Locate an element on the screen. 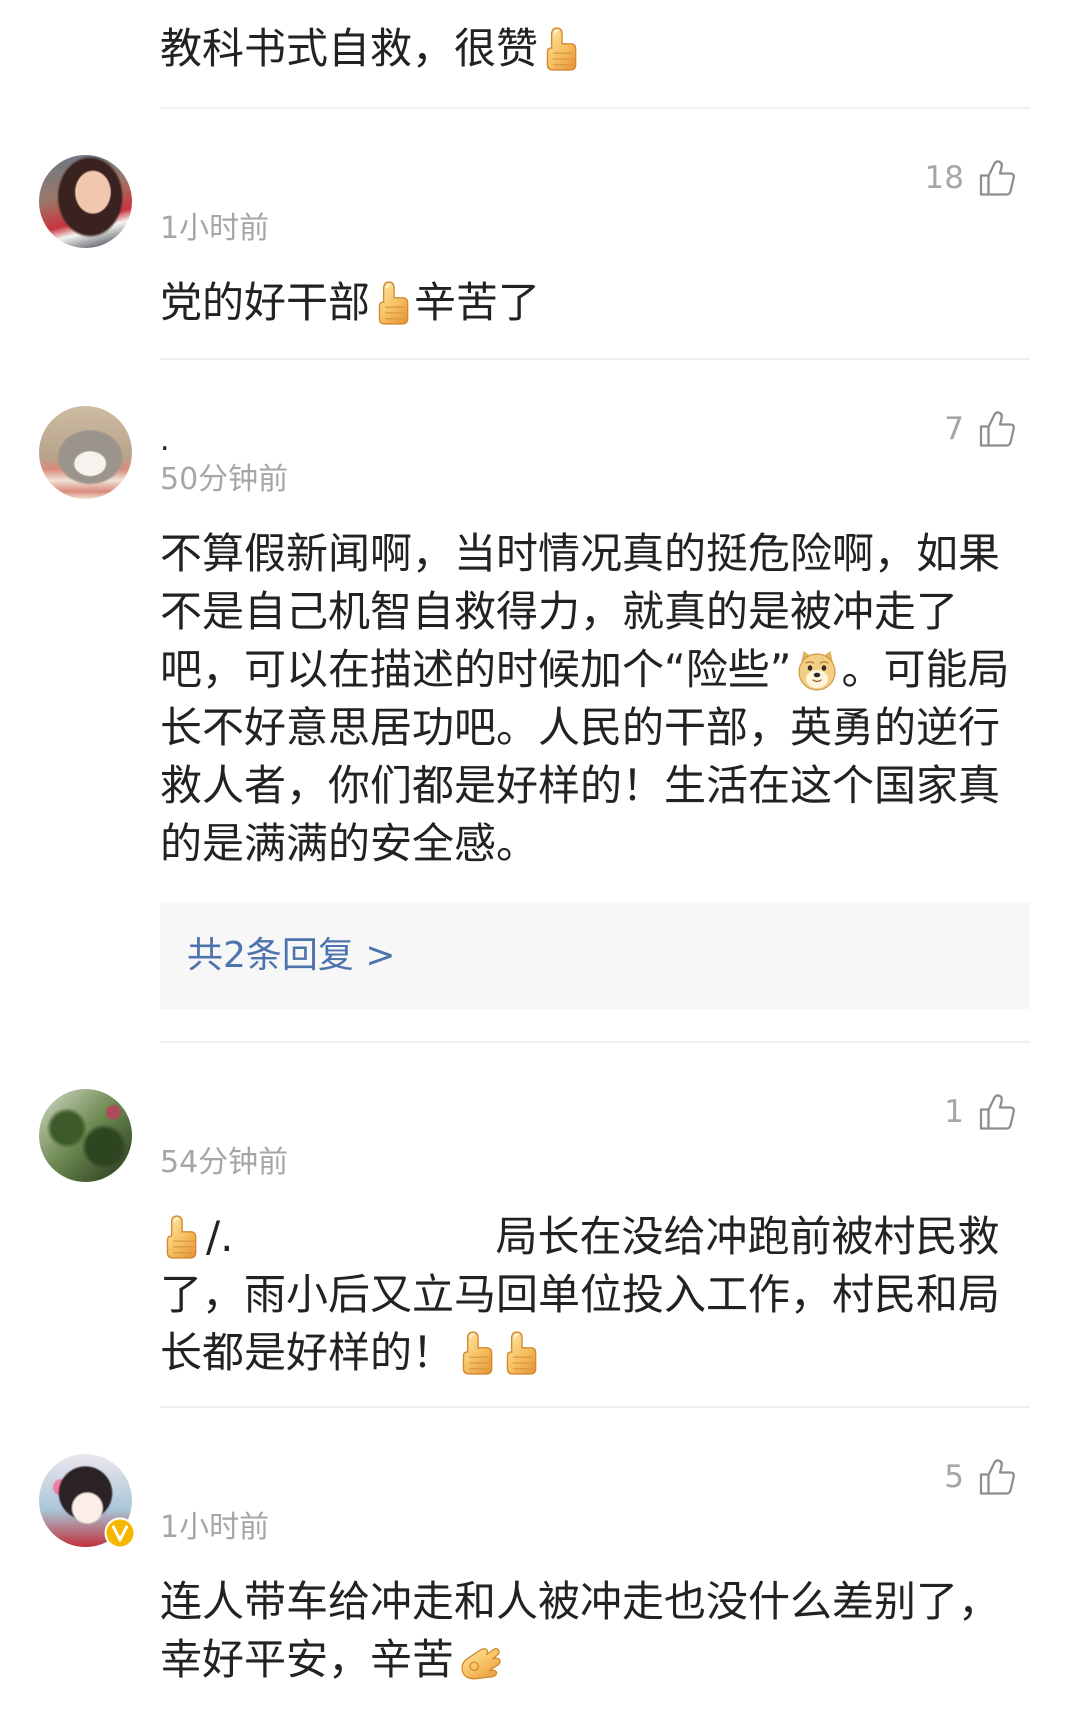  comment-text-segment: 连人带车给冲走和人被冲走也没什么差别了， is located at coordinates (580, 1601).